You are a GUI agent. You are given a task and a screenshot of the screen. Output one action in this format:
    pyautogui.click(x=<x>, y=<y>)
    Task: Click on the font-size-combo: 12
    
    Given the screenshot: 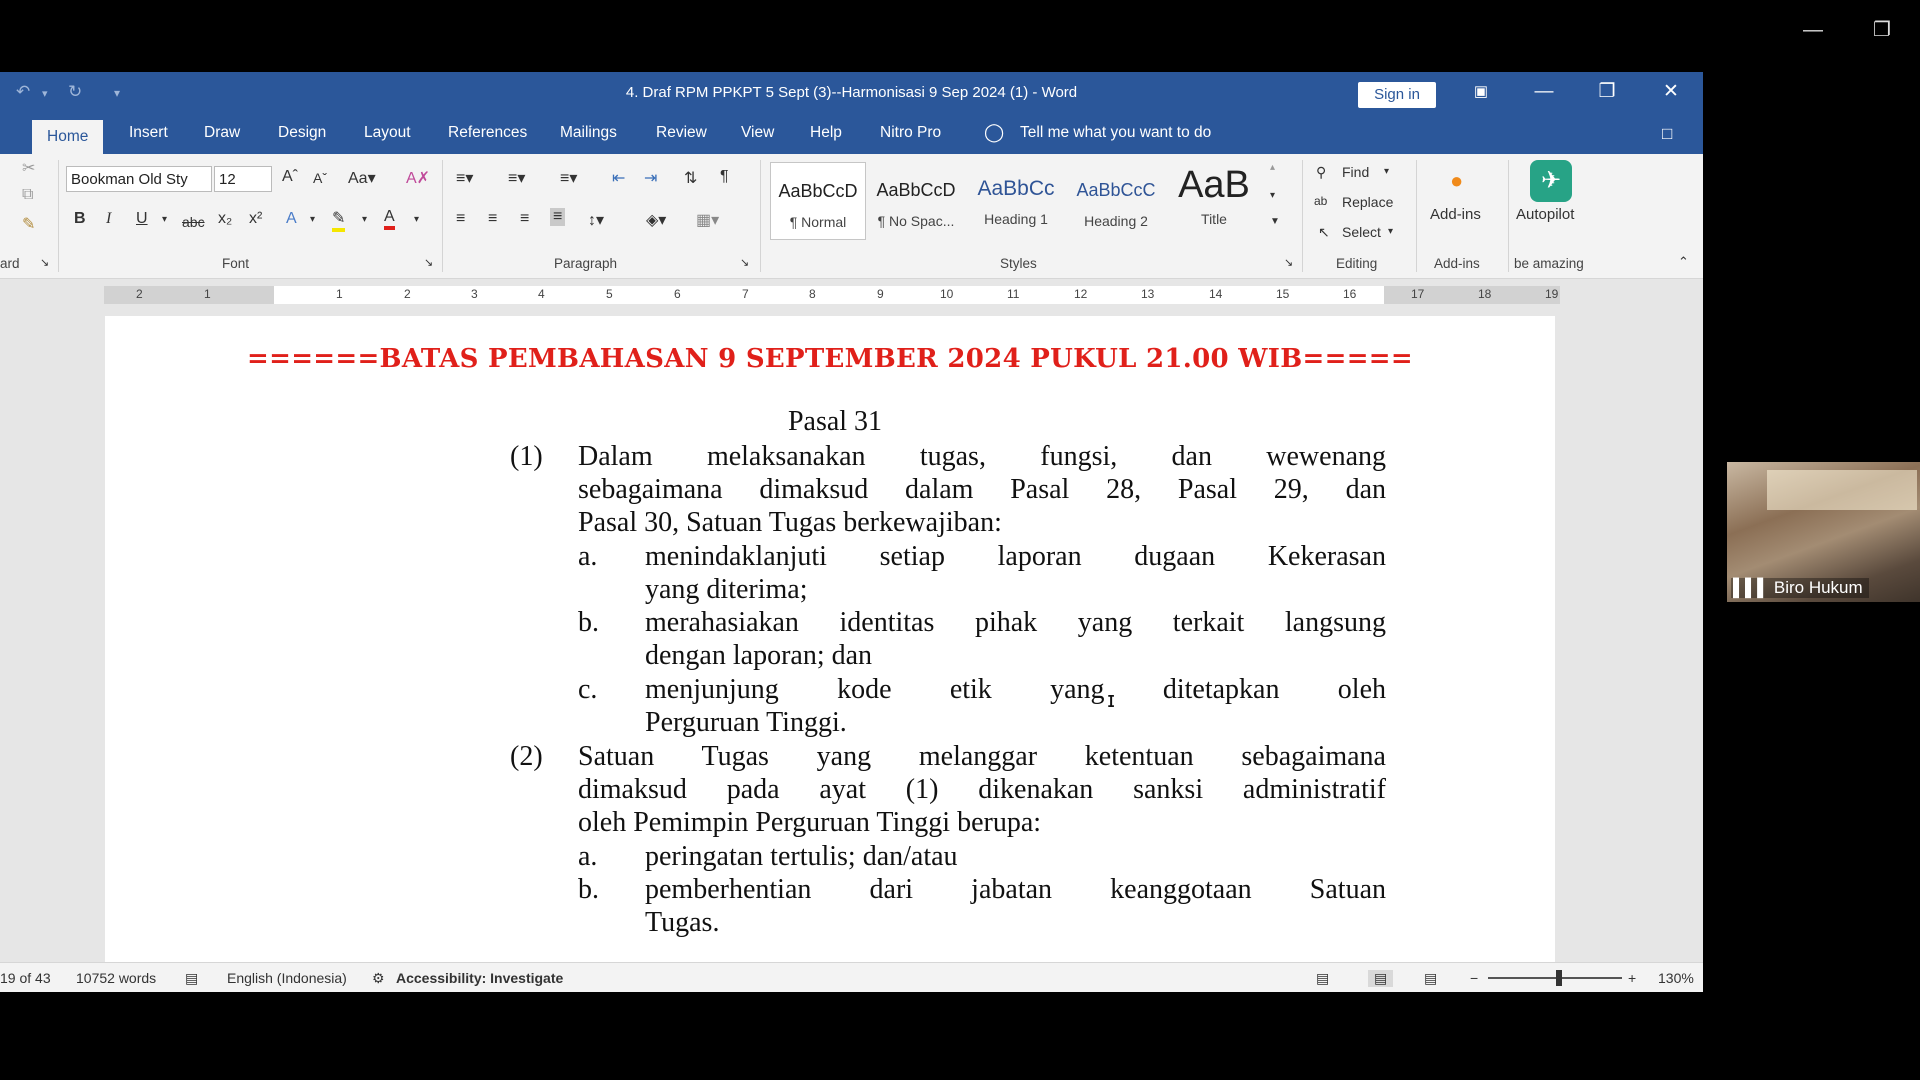 What is the action you would take?
    pyautogui.click(x=243, y=179)
    